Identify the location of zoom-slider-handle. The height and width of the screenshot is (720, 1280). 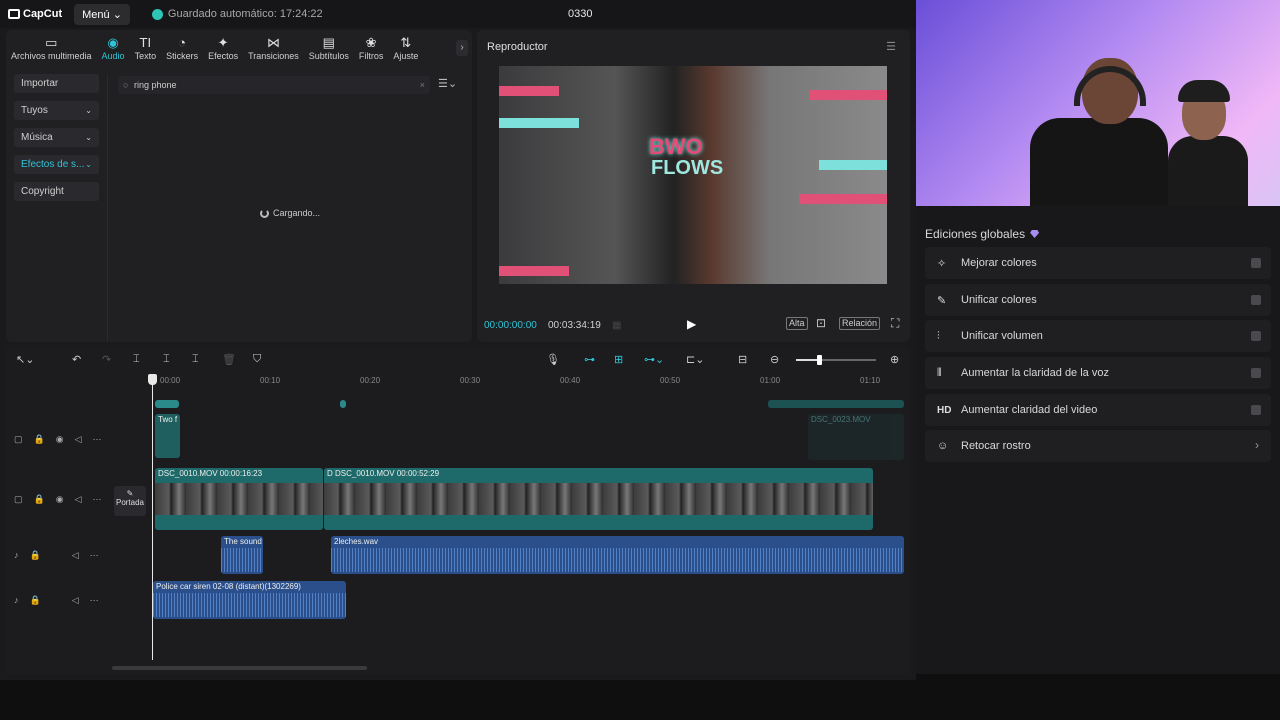
(819, 360).